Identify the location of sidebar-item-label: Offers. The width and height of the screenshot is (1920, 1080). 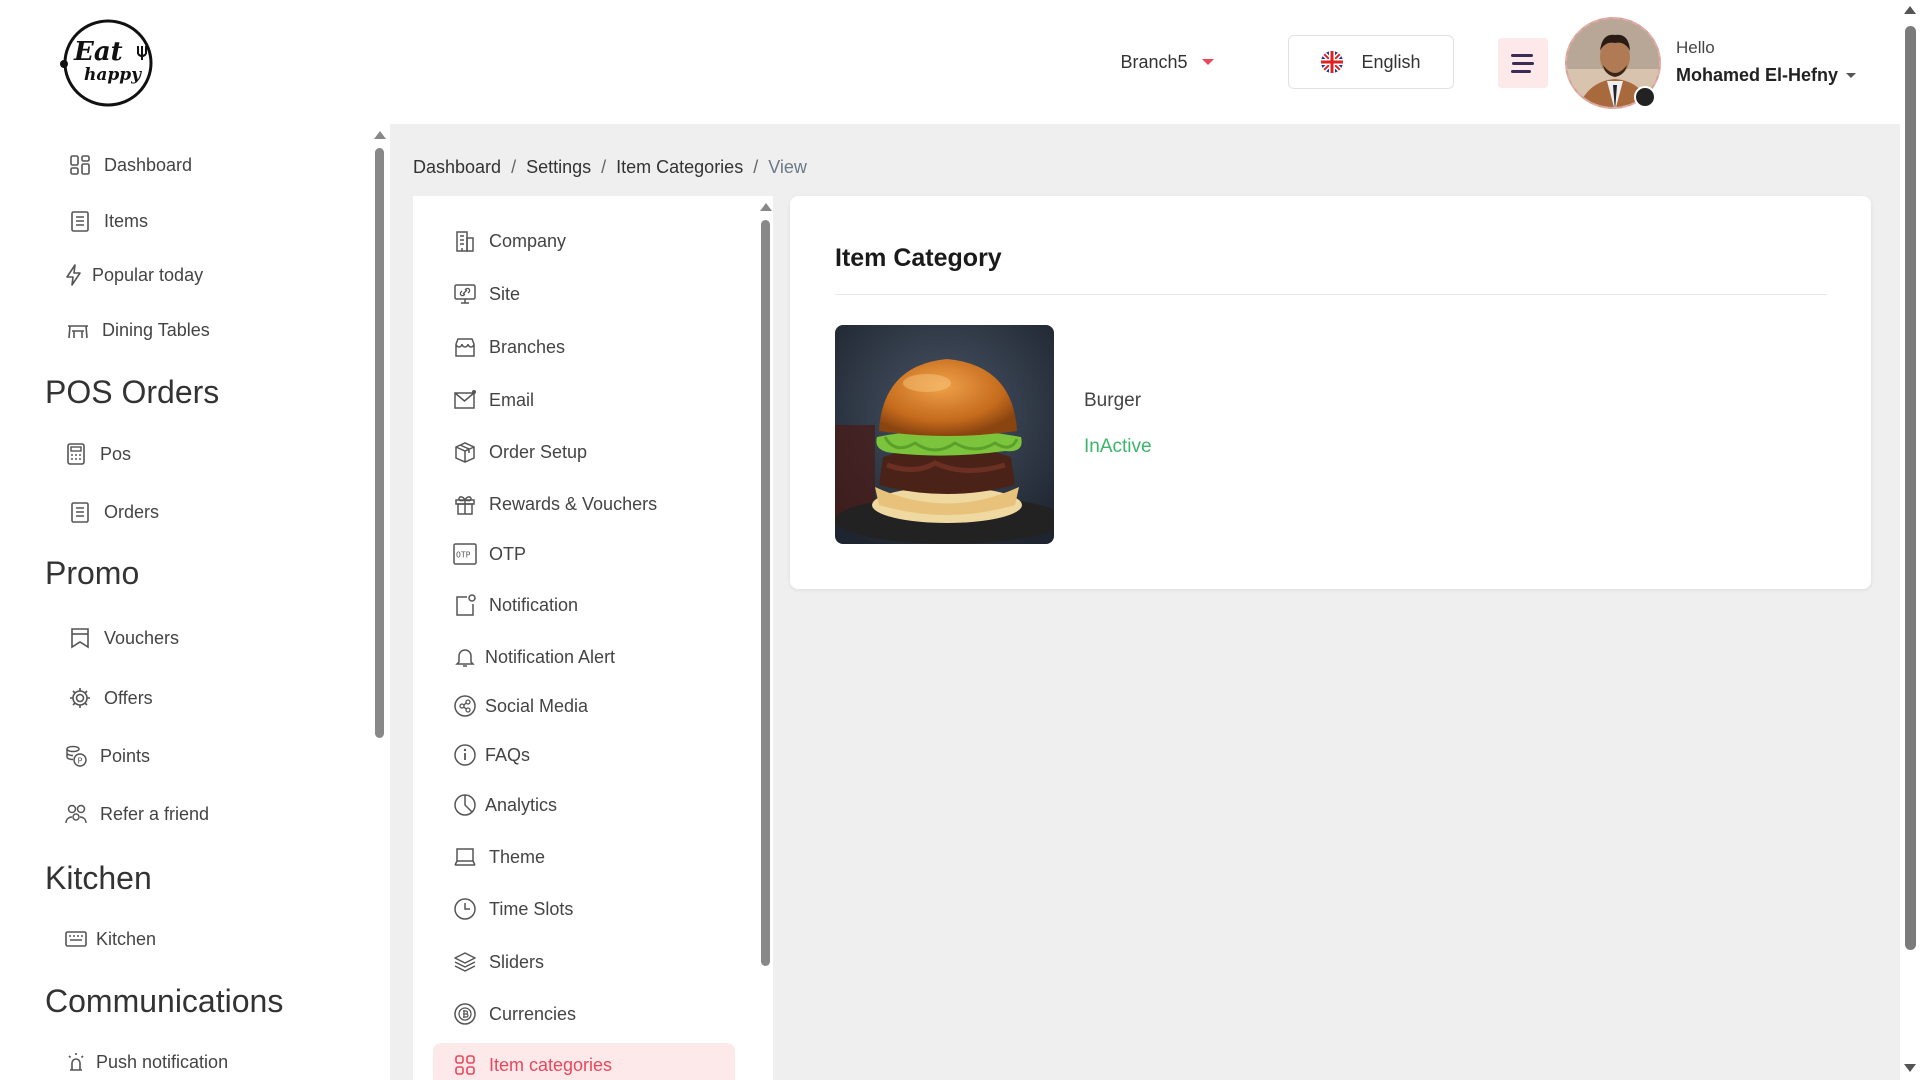
(128, 697).